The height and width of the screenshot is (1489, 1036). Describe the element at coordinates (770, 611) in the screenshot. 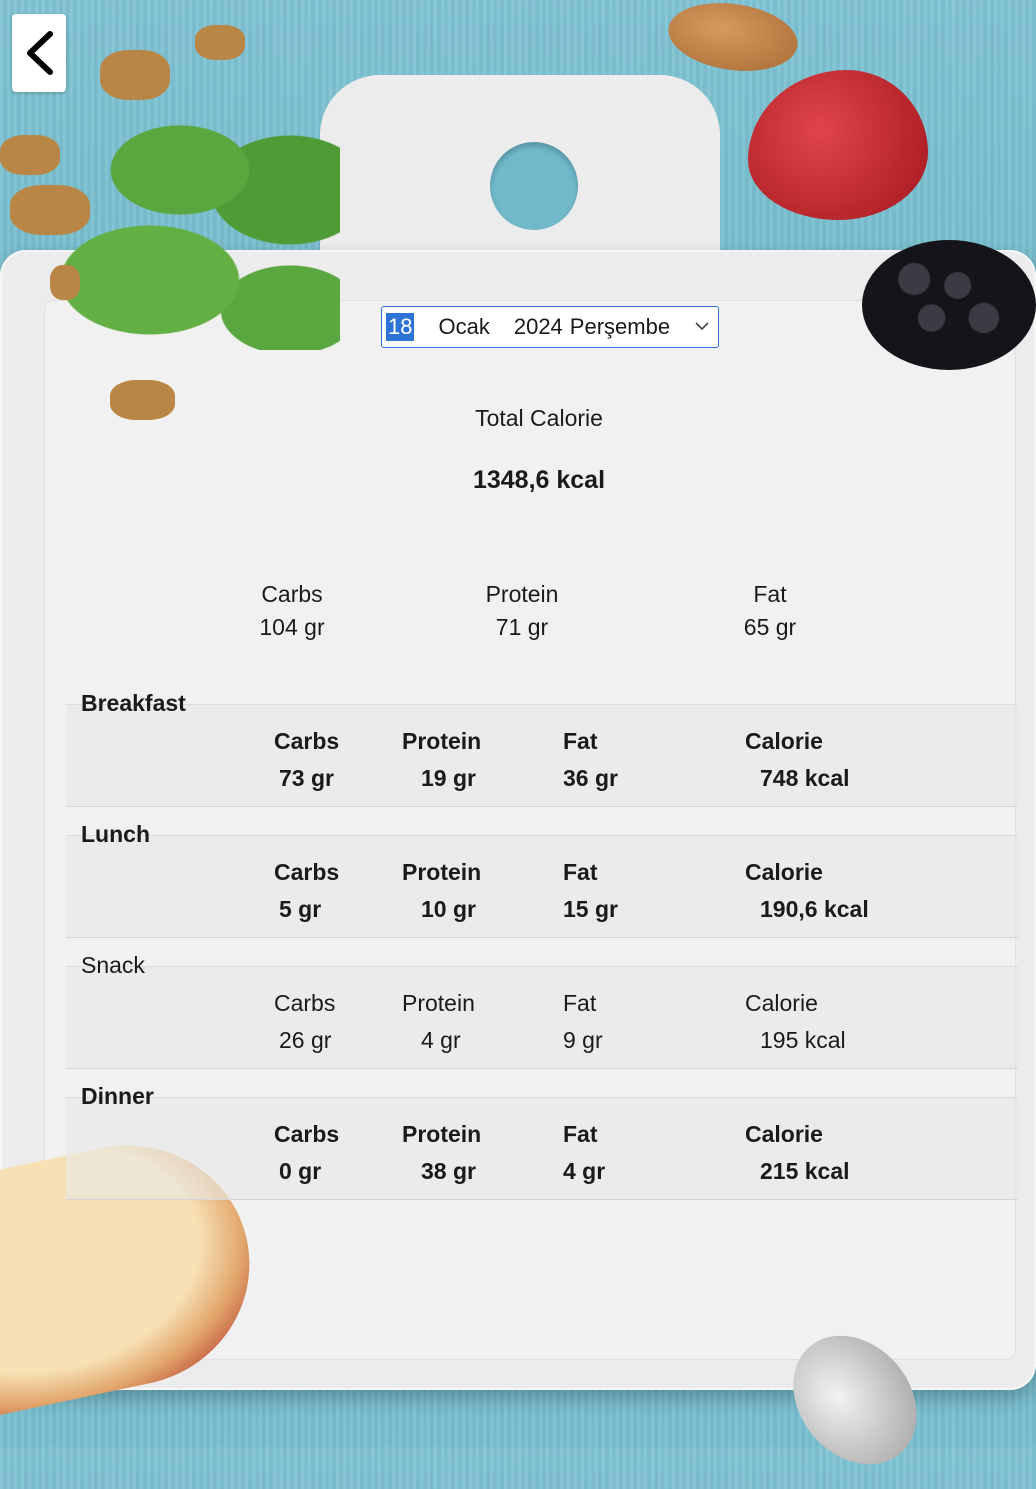

I see `macro-fat: Fat 65 gr` at that location.